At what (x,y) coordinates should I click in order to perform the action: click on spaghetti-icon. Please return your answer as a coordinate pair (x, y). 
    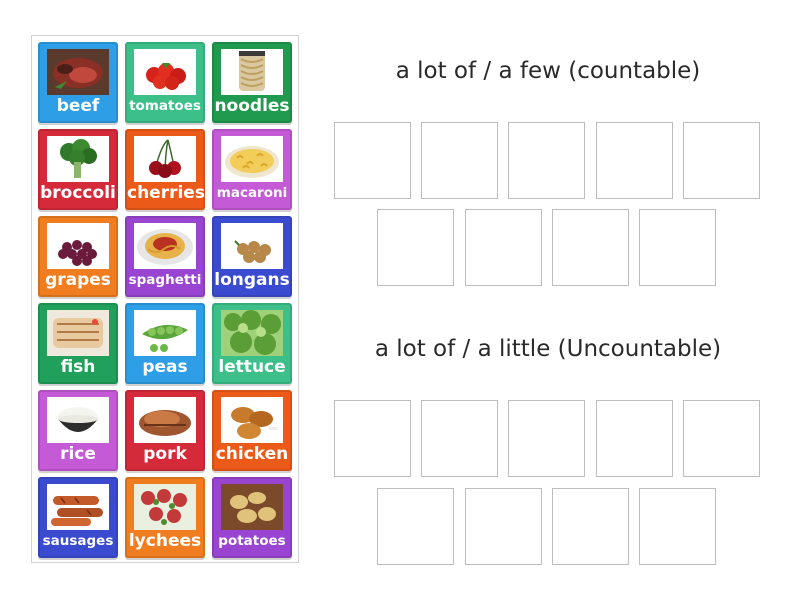
    Looking at the image, I should click on (165, 246).